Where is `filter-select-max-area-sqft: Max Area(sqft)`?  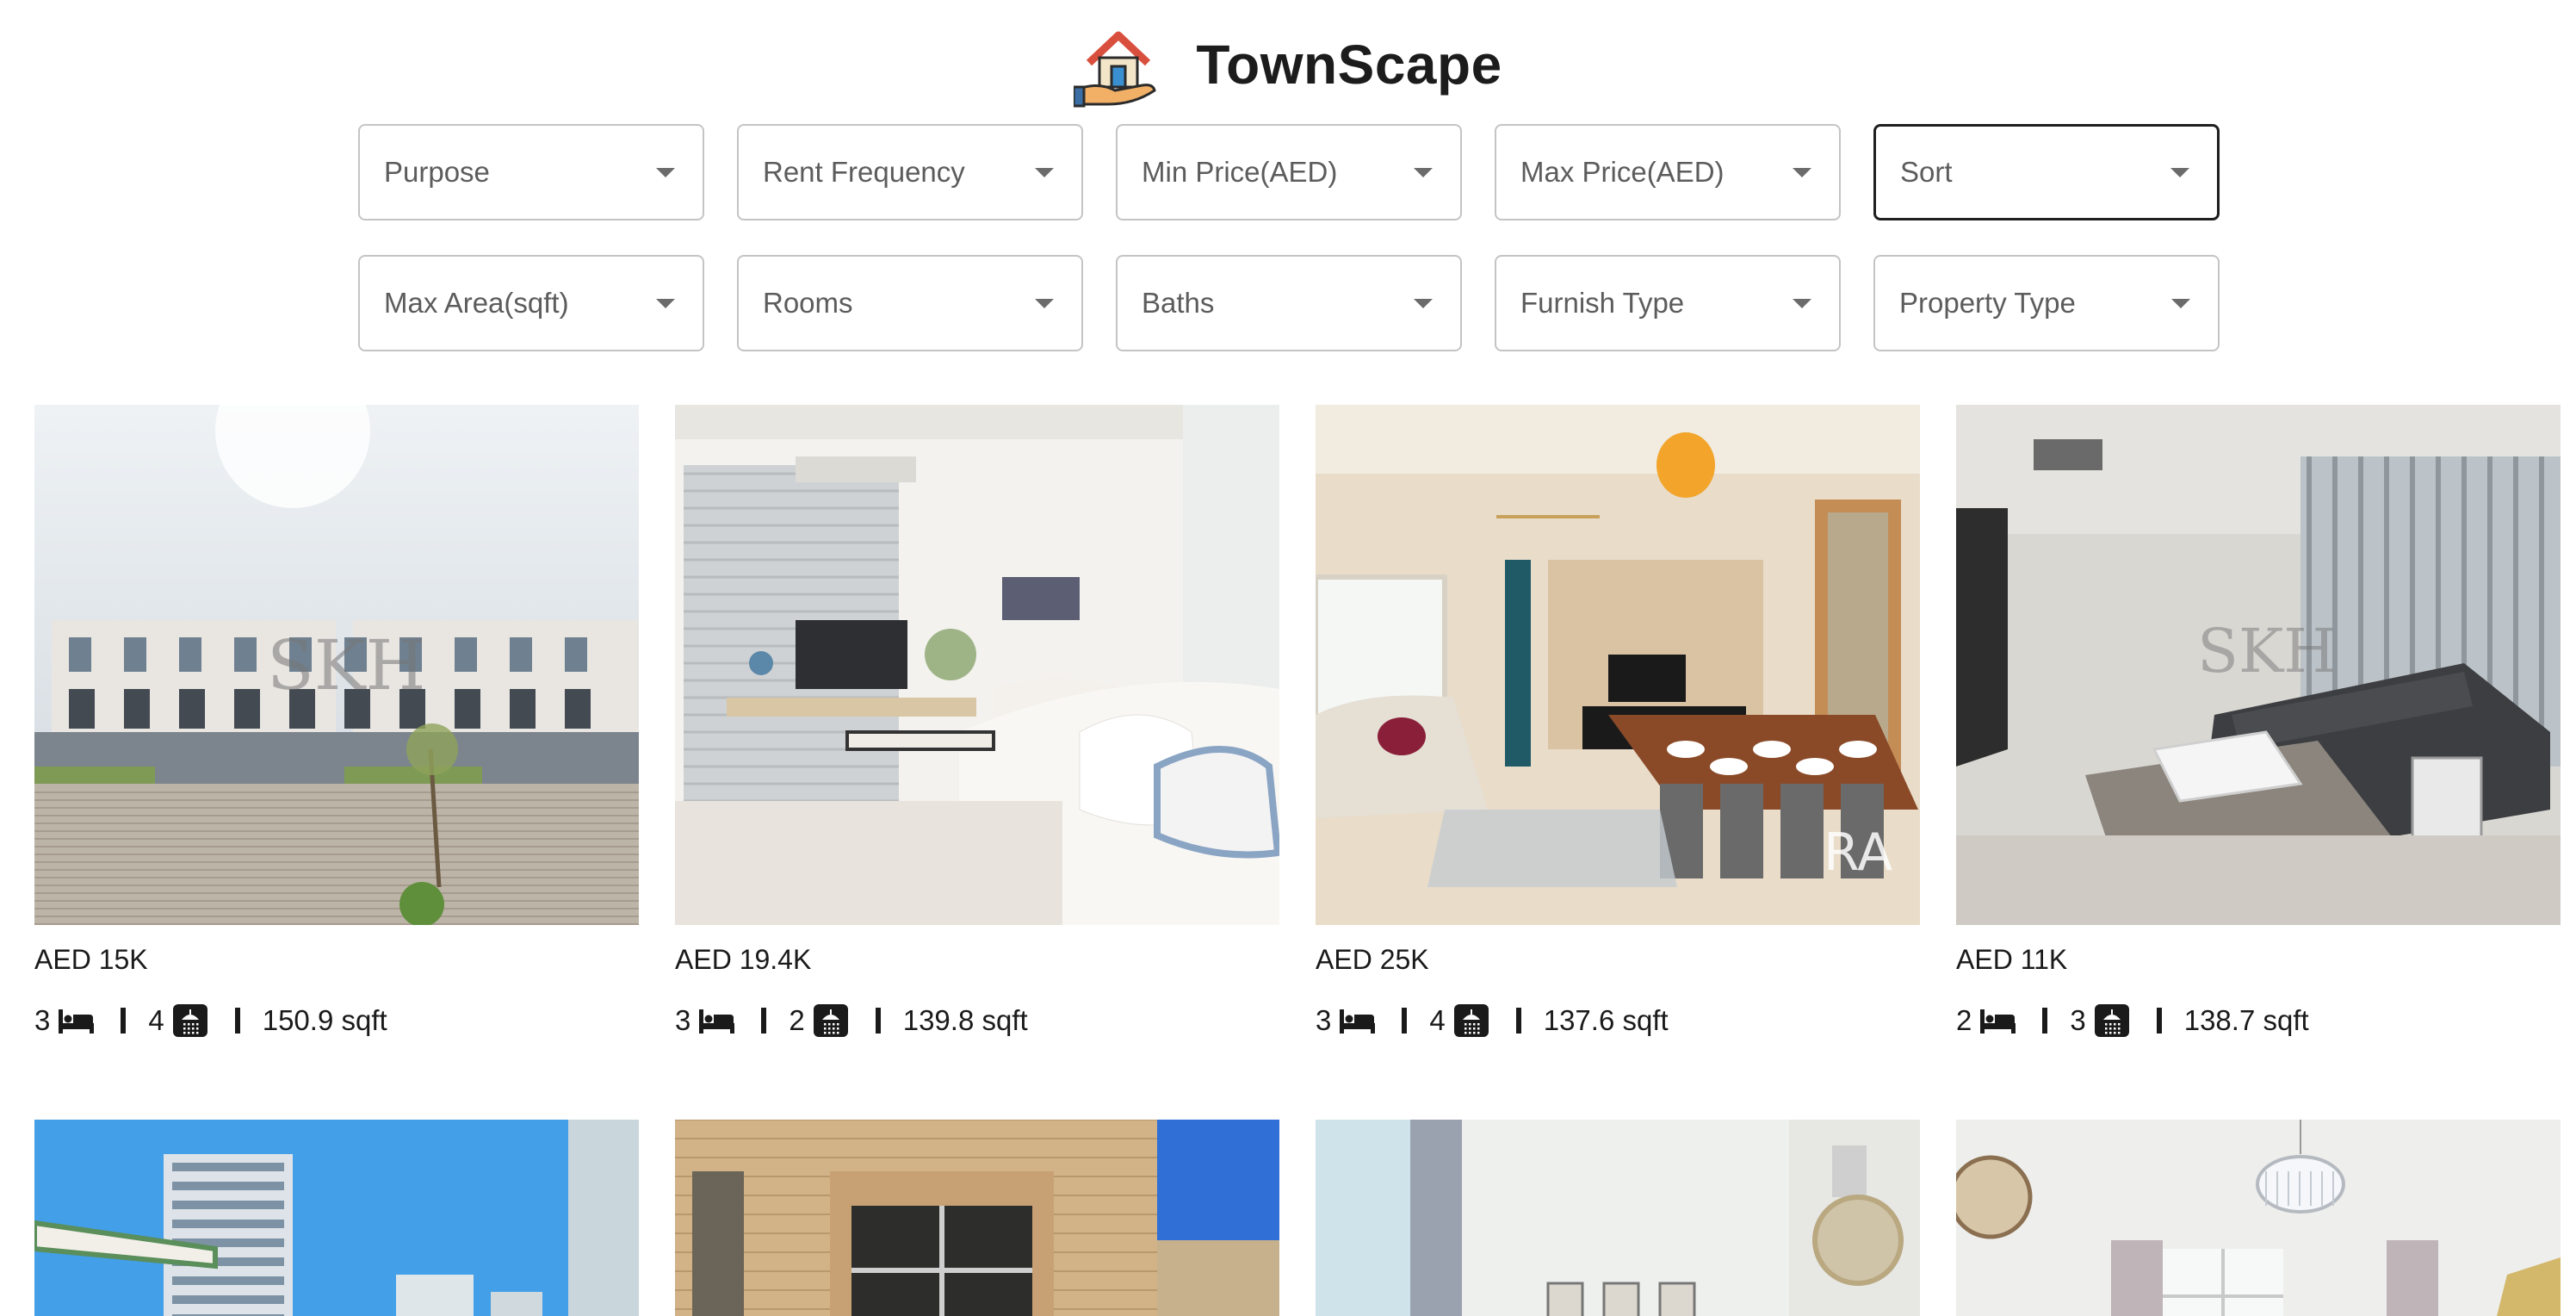
filter-select-max-area-sqft: Max Area(sqft) is located at coordinates (531, 303).